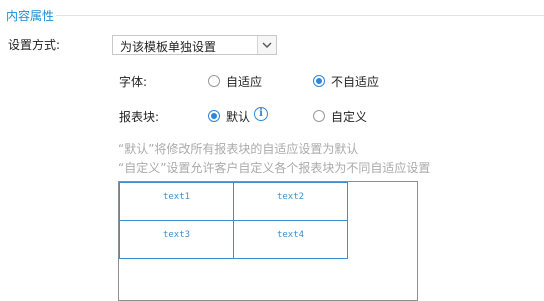 Image resolution: width=544 pixels, height=301 pixels. I want to click on hint-custom: “自定义”设置允许客户自定义各个报表块为不同自适应设置, so click(274, 168).